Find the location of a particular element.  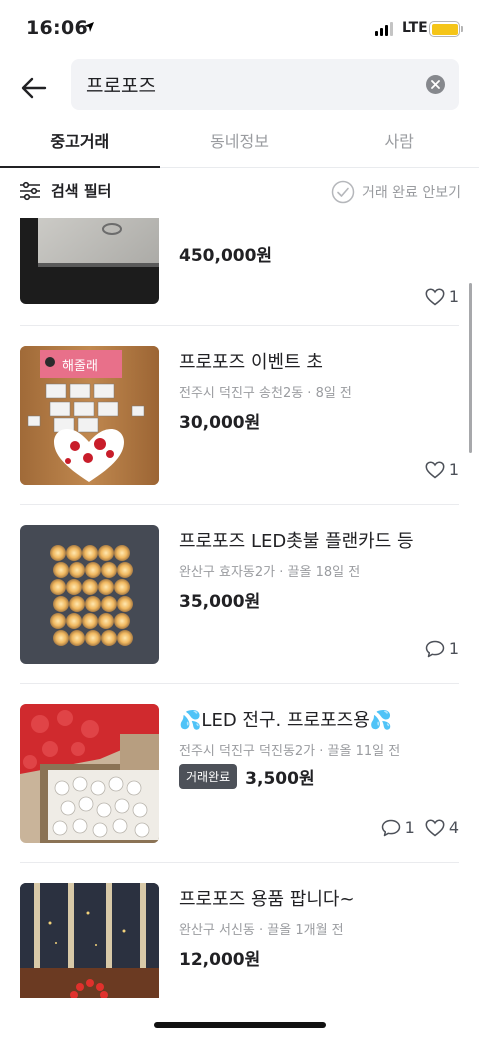

item-meta: 완산구 서신동 · 끌올 1개월 전 is located at coordinates (261, 930).